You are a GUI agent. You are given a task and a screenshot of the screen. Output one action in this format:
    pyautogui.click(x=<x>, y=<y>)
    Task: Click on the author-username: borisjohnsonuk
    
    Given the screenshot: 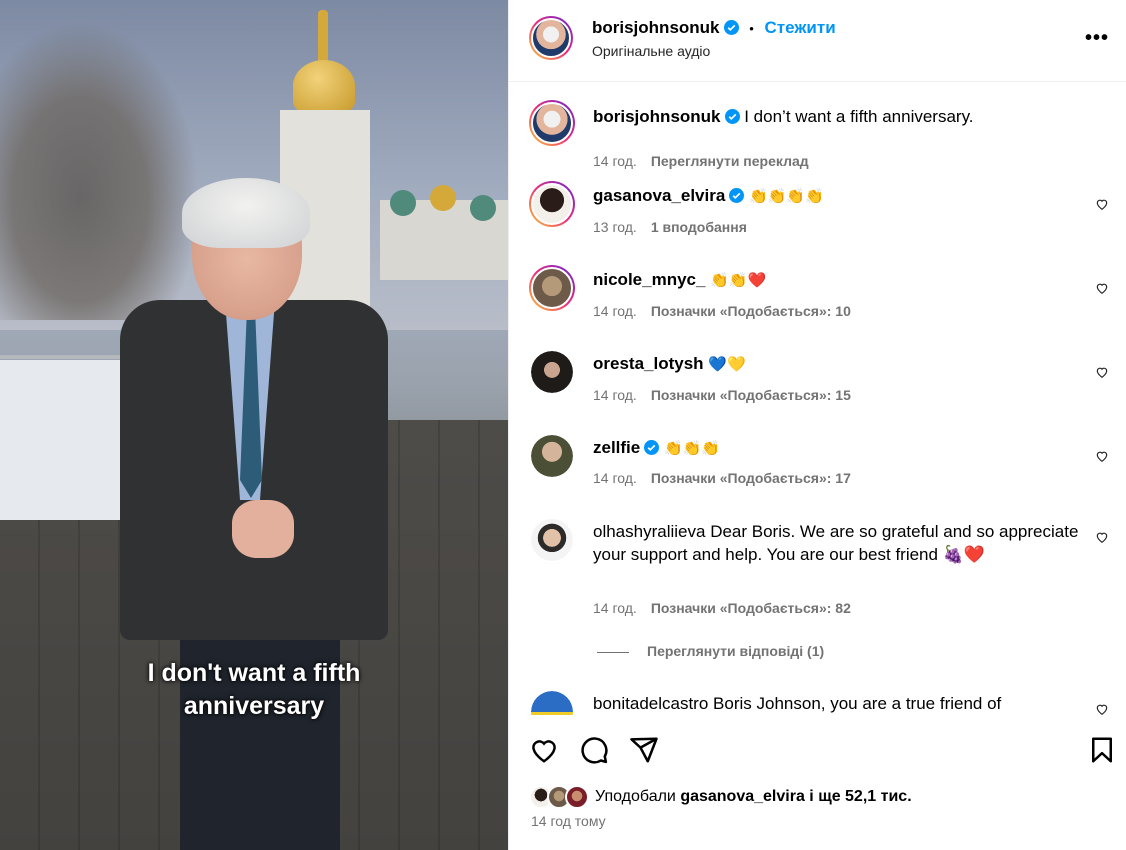 What is the action you would take?
    pyautogui.click(x=656, y=27)
    